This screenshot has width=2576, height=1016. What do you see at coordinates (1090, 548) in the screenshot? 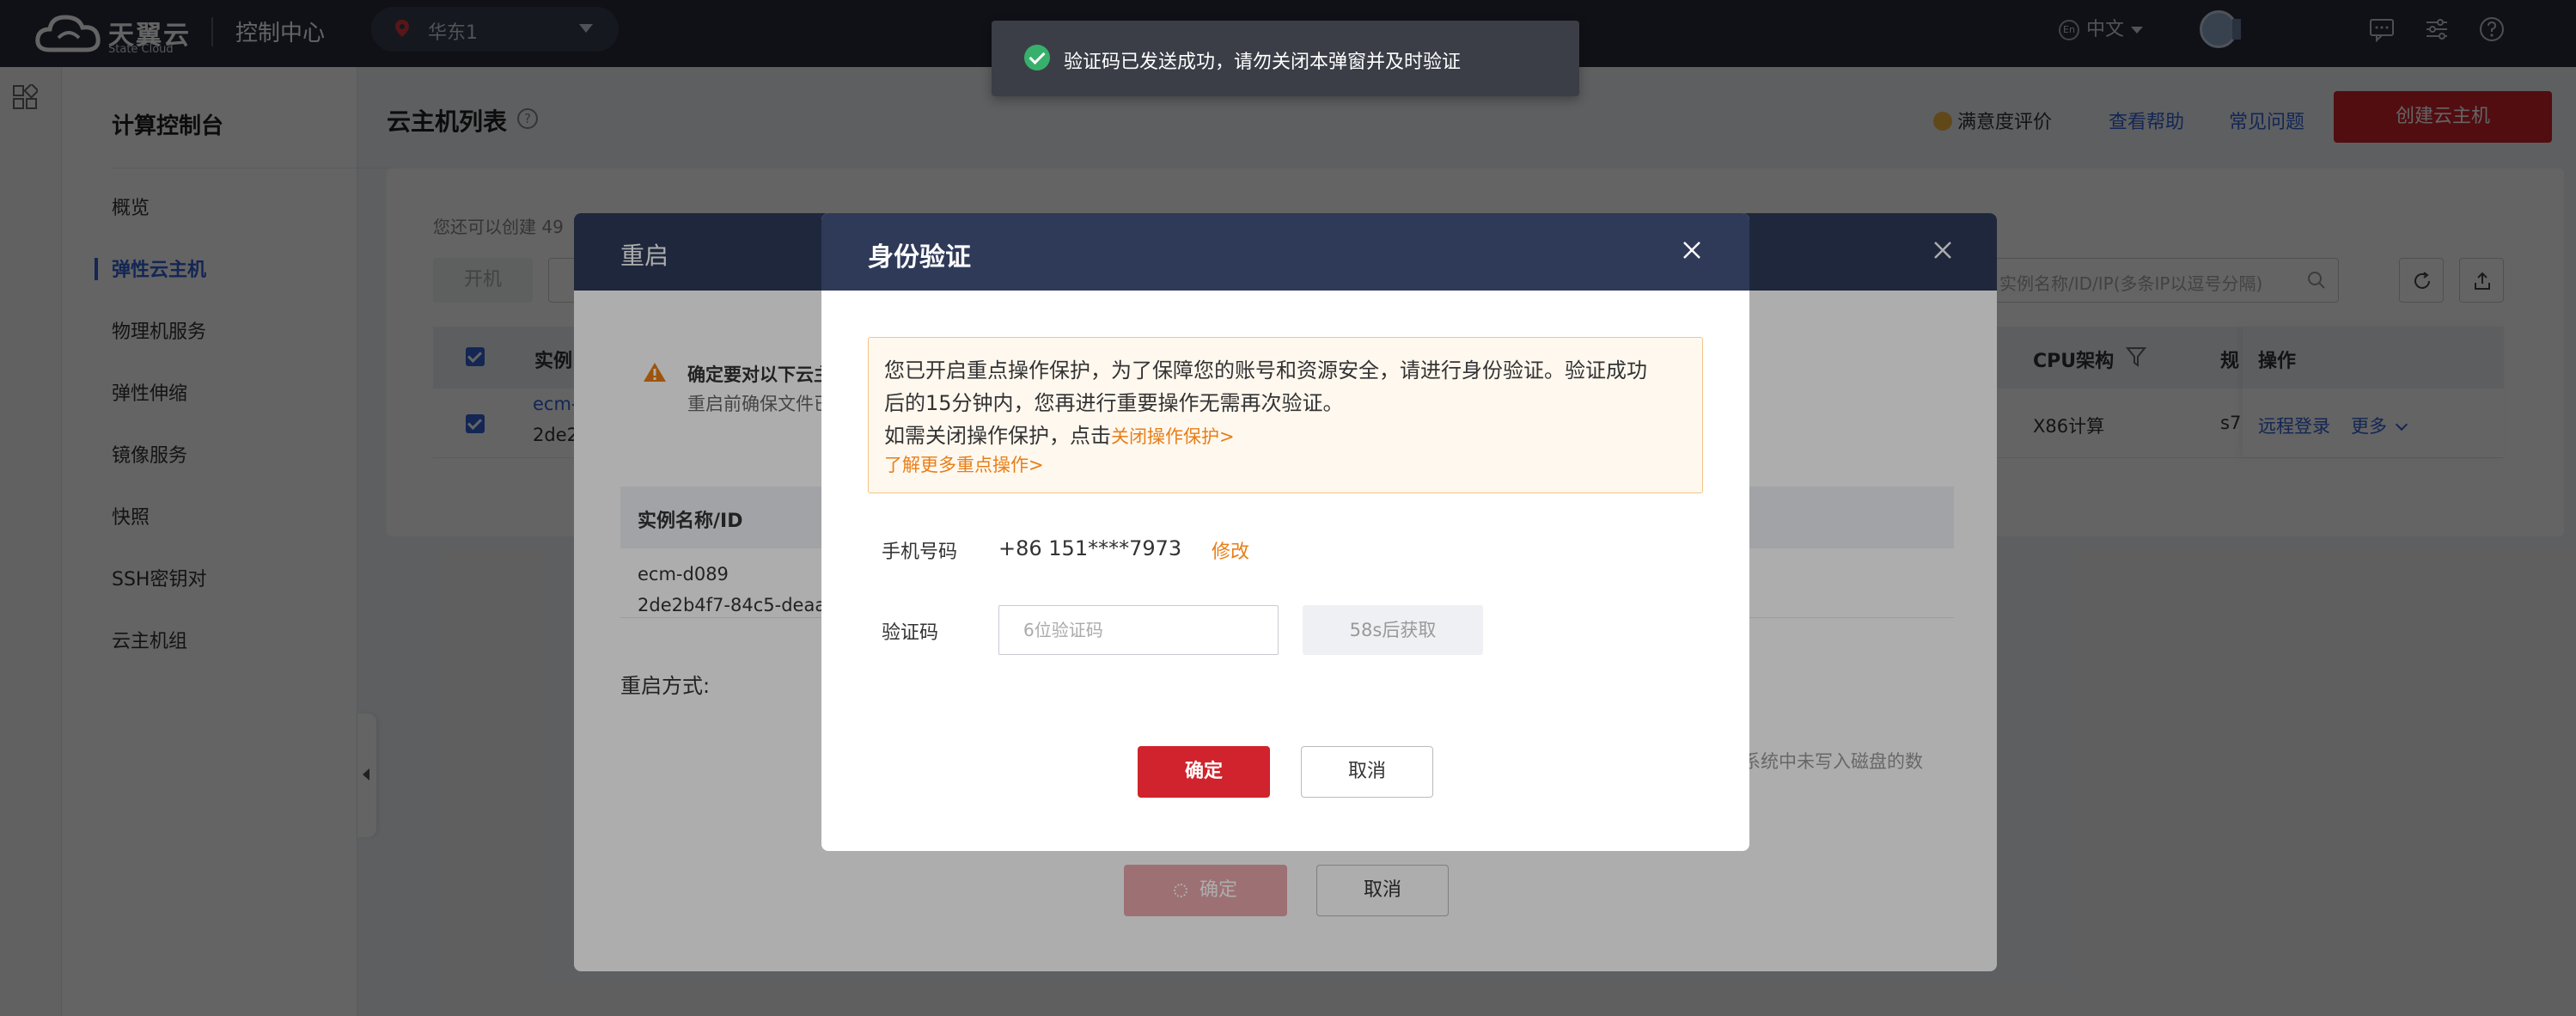
I see `phone-number: +86 151****7973` at bounding box center [1090, 548].